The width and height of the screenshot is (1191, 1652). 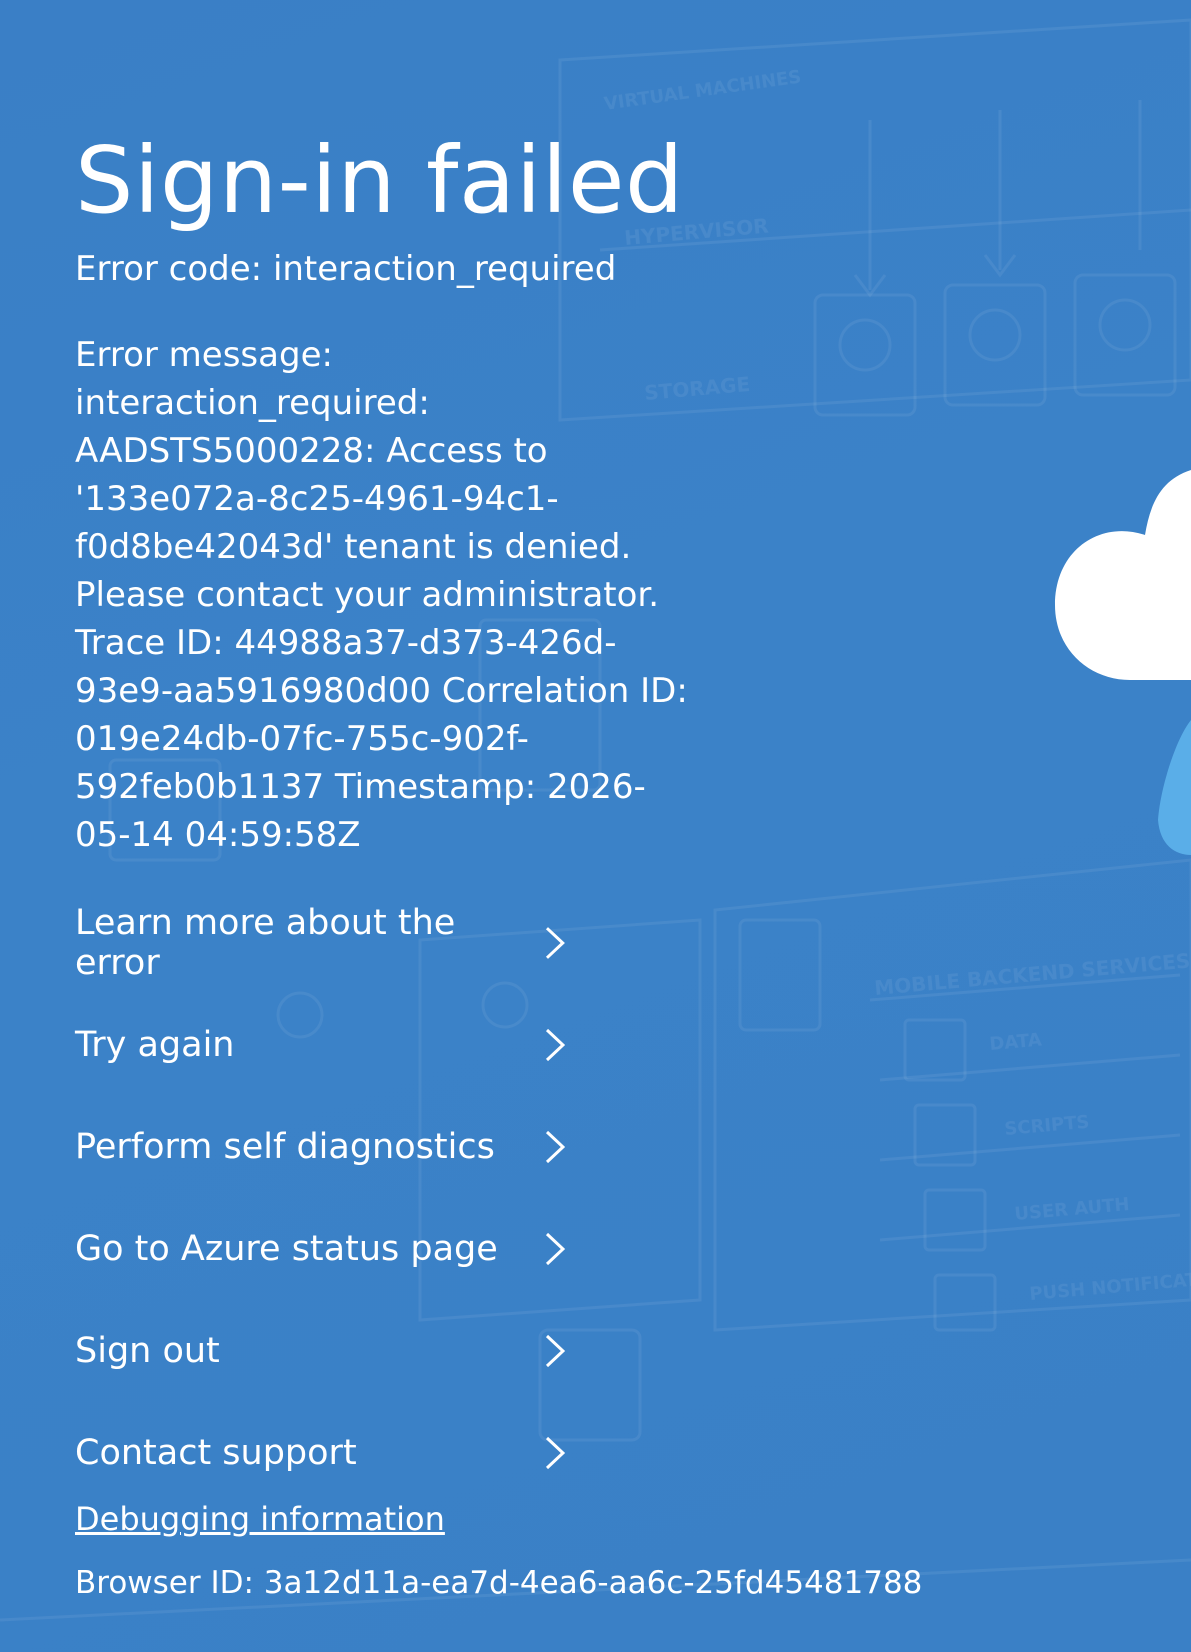 What do you see at coordinates (260, 1519) in the screenshot?
I see `debugging-information-link: Debugging information` at bounding box center [260, 1519].